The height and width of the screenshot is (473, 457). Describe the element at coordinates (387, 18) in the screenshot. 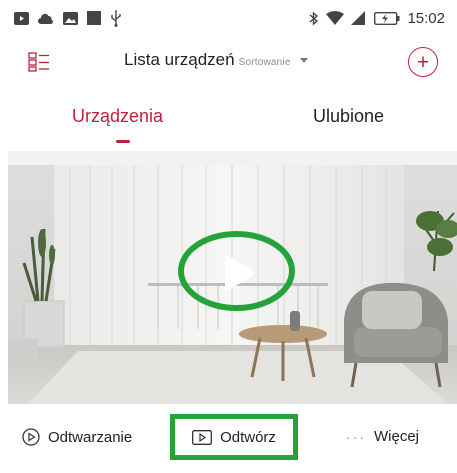

I see `battery-icon` at that location.